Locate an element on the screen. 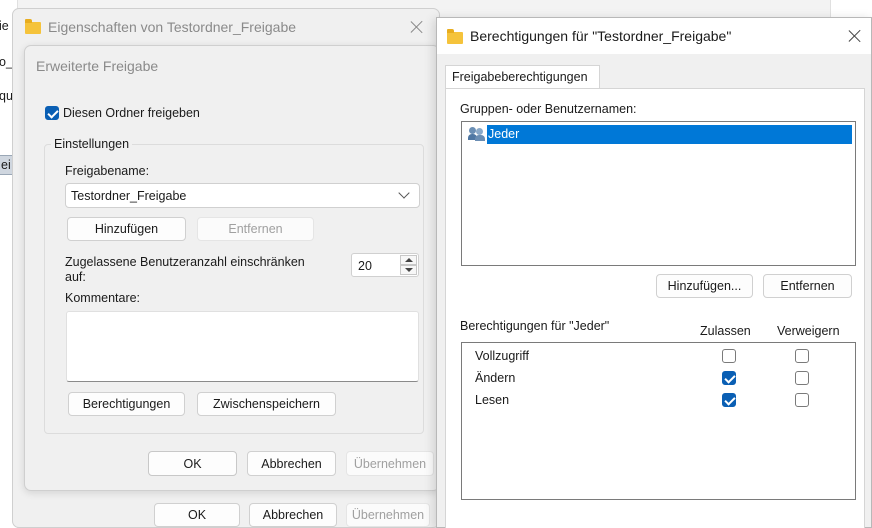 This screenshot has width=872, height=528. stepper-up-button is located at coordinates (408, 260).